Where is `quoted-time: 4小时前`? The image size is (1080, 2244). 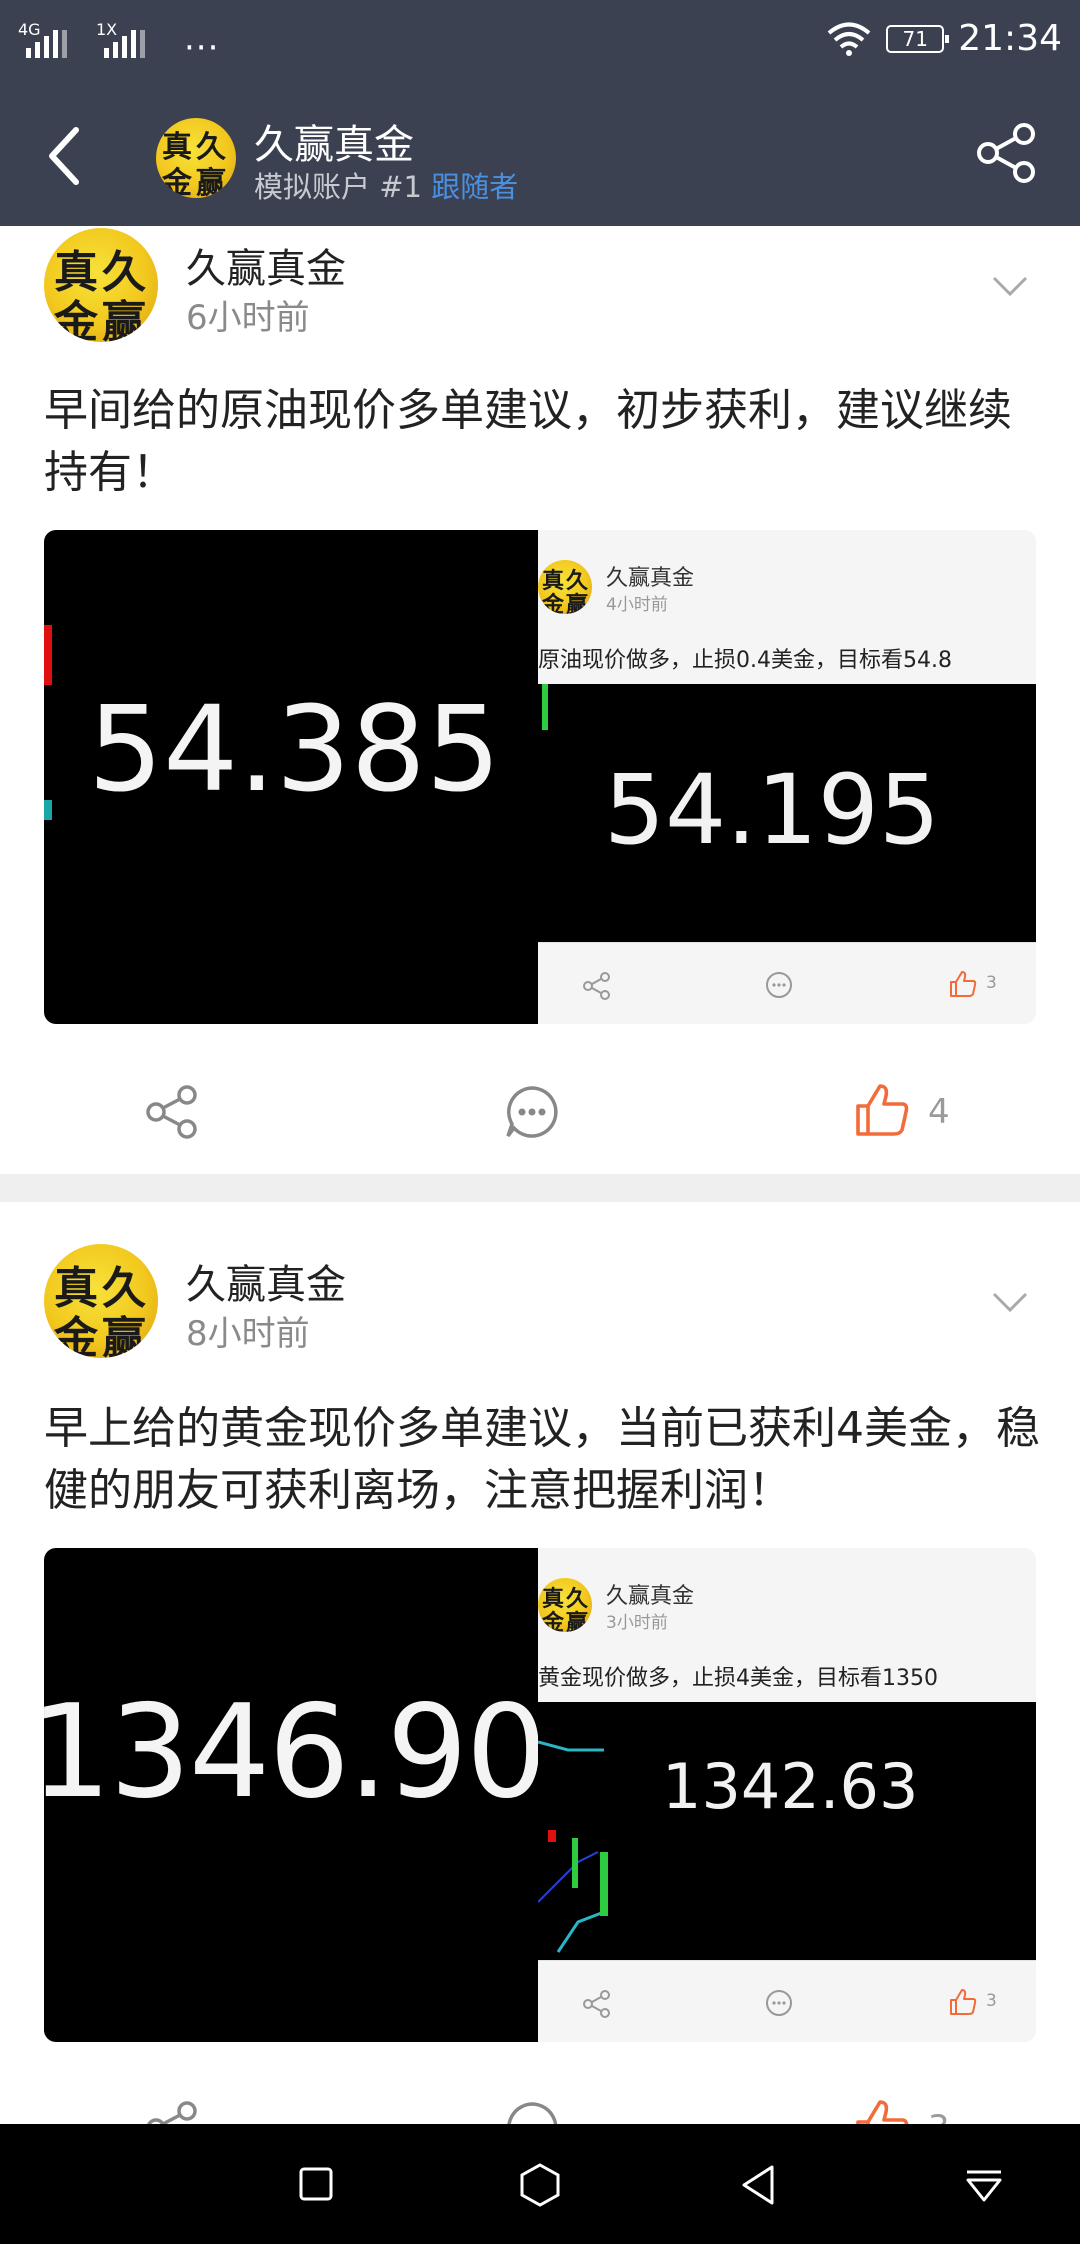
quoted-time: 4小时前 is located at coordinates (637, 605).